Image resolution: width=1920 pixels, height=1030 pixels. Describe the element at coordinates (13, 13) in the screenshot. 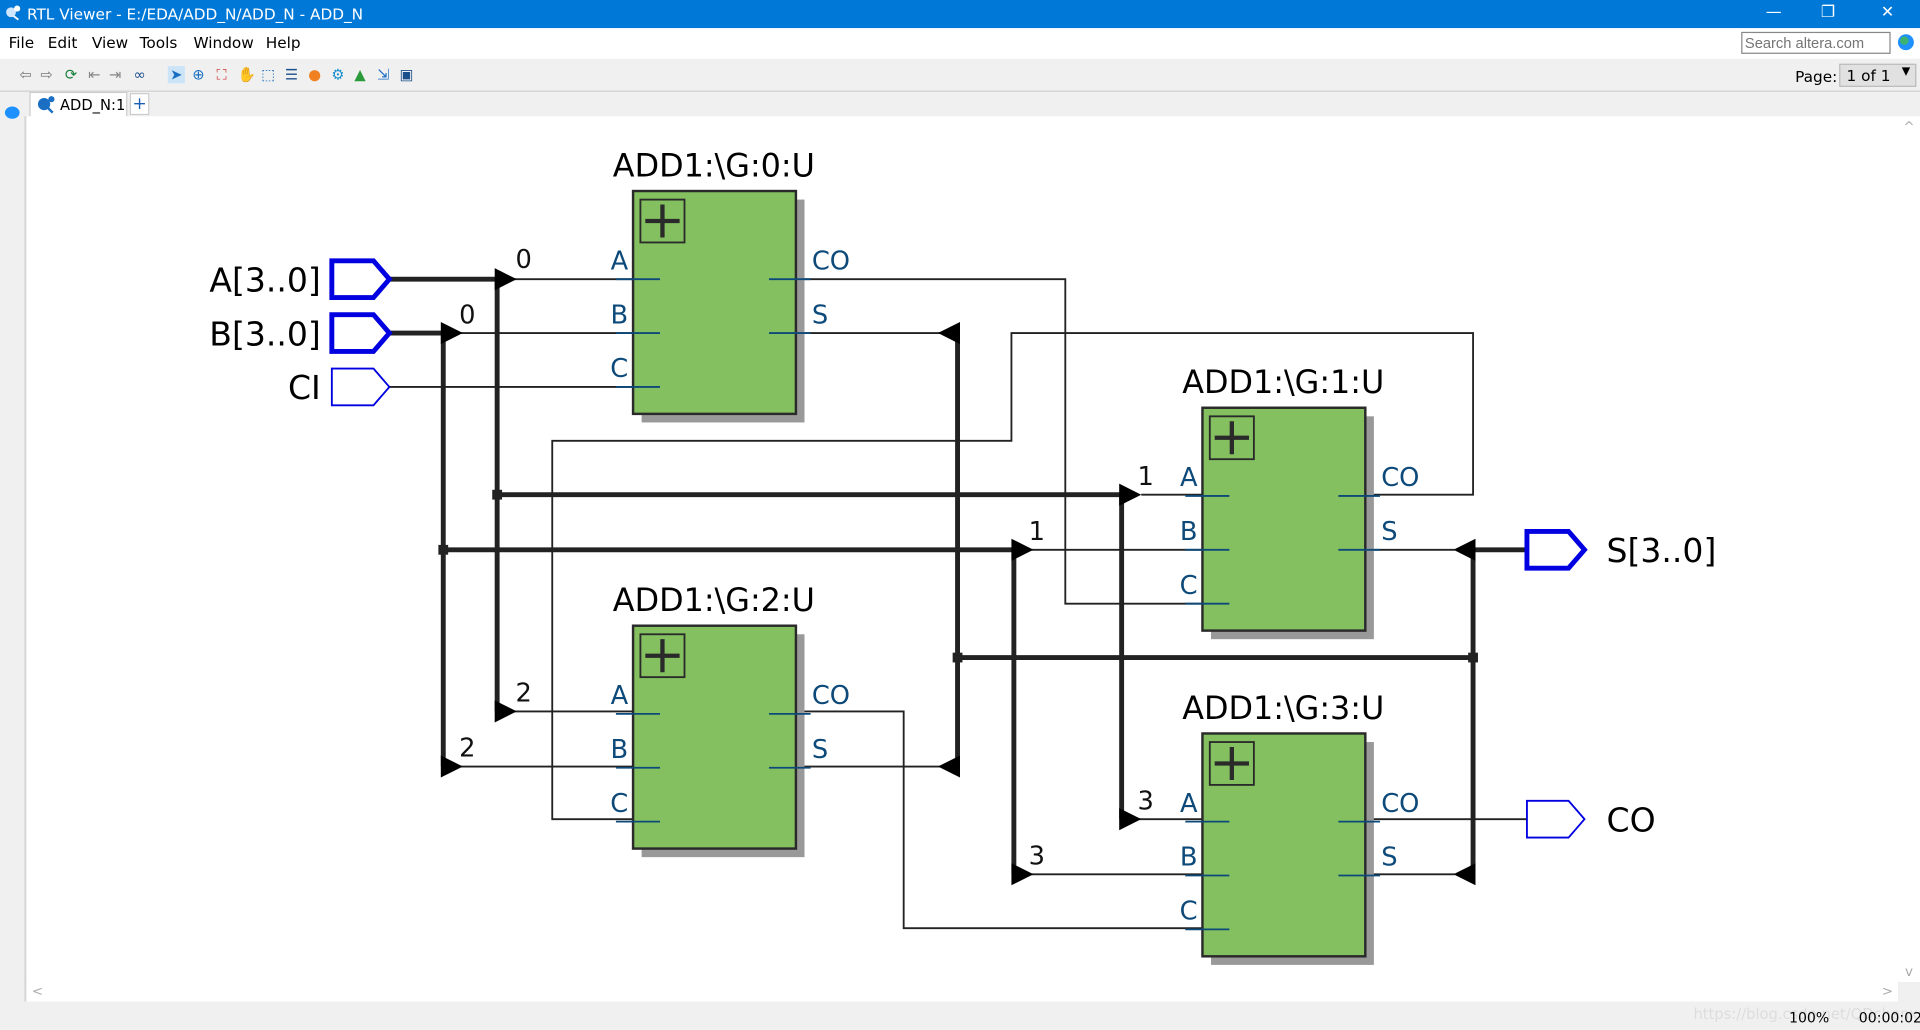

I see `rtl-viewer-app-icon` at that location.